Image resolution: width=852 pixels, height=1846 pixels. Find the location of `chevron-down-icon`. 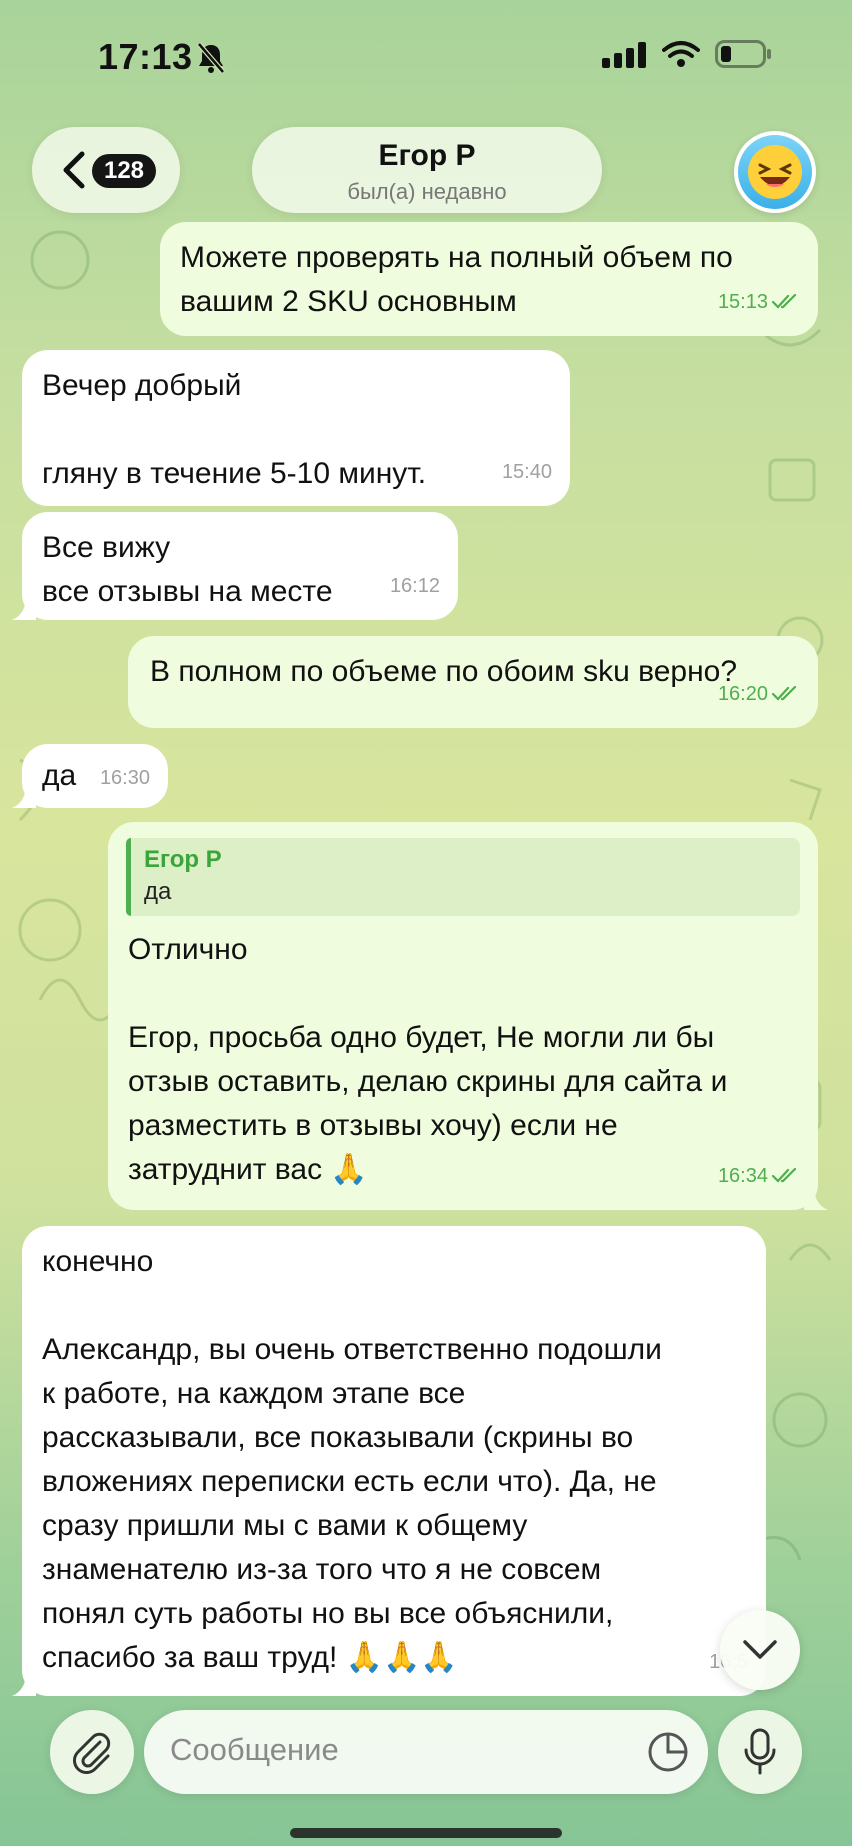

chevron-down-icon is located at coordinates (760, 1649).